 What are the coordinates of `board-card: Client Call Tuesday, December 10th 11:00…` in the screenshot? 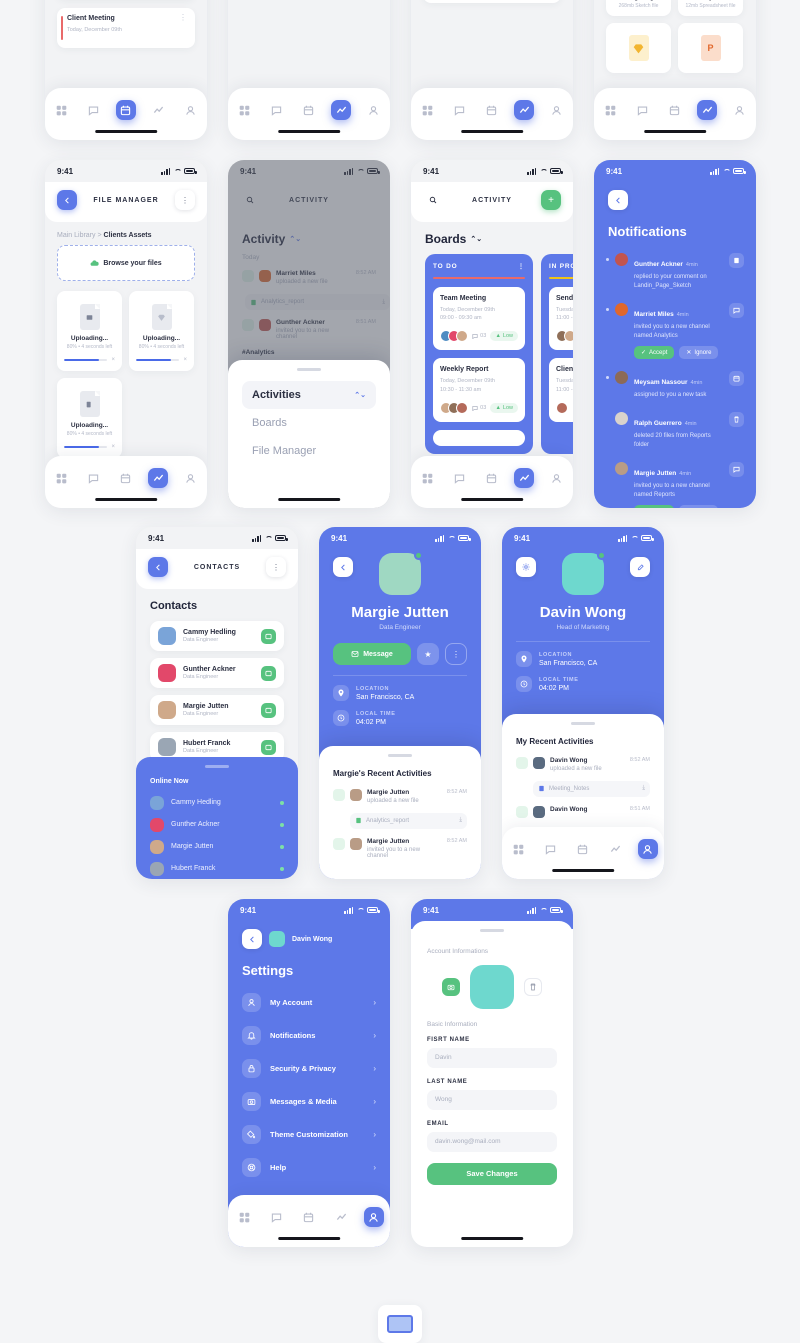 It's located at (561, 390).